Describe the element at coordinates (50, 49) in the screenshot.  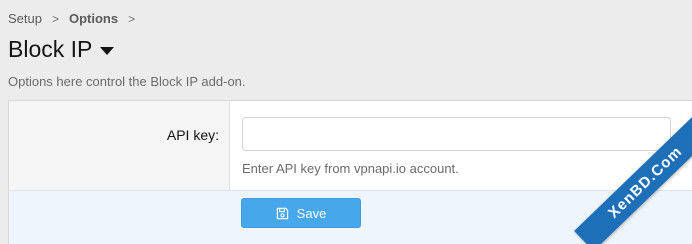
I see `page-title-text: Block IP` at that location.